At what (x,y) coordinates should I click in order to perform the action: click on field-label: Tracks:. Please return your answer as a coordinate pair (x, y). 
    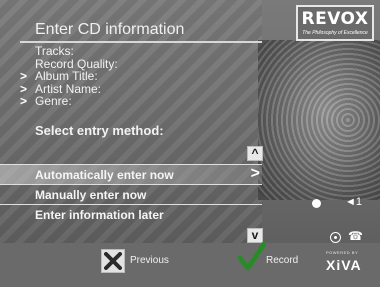
    Looking at the image, I should click on (54, 51).